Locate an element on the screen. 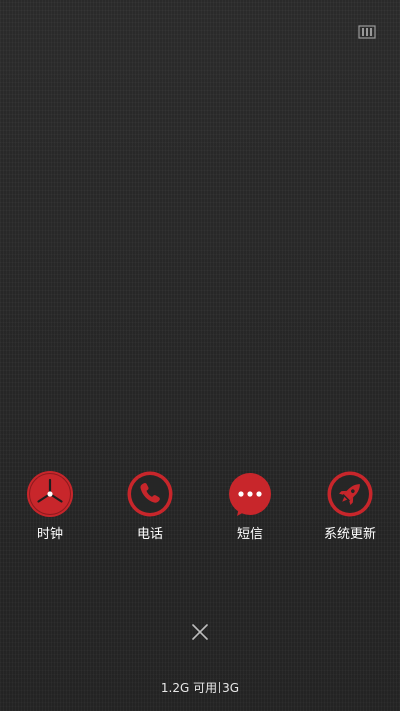 The width and height of the screenshot is (400, 711). clock-icon is located at coordinates (50, 494).